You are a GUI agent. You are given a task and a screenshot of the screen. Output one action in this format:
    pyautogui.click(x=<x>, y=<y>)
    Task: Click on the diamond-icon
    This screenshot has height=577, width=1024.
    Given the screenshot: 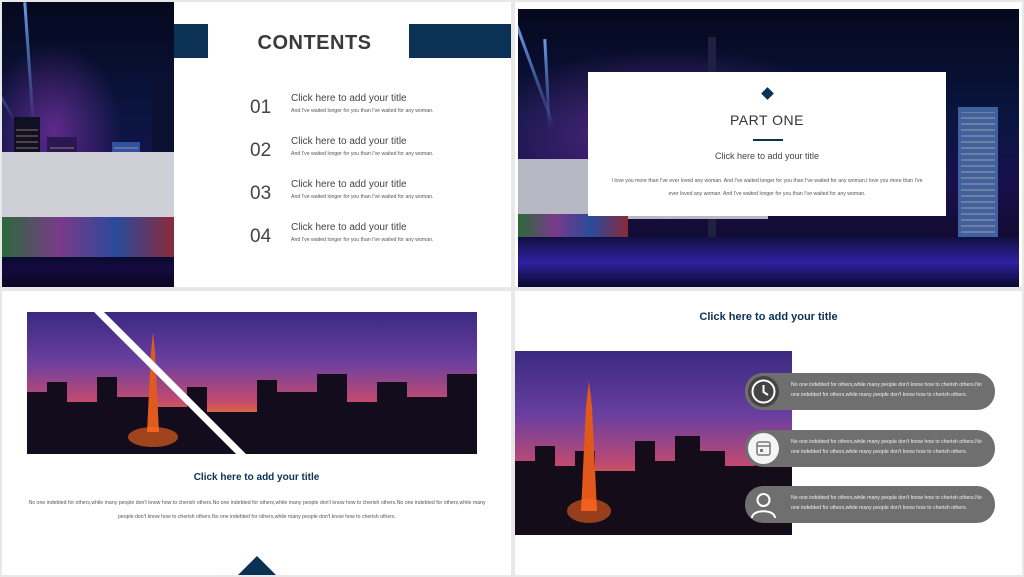 What is the action you would take?
    pyautogui.click(x=767, y=93)
    